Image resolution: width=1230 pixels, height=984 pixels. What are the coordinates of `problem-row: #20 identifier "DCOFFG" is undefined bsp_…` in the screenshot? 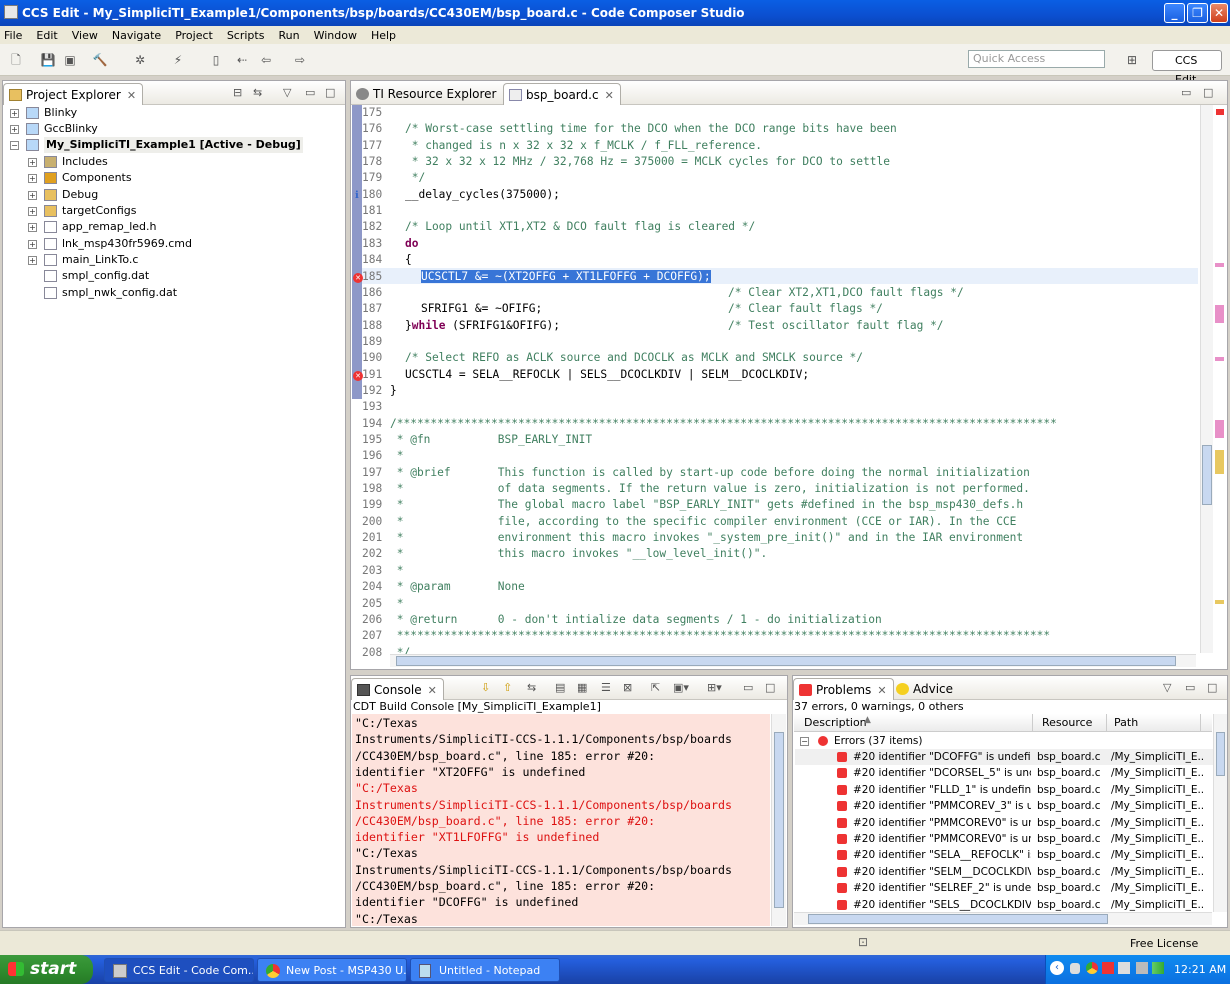 It's located at (1007, 757).